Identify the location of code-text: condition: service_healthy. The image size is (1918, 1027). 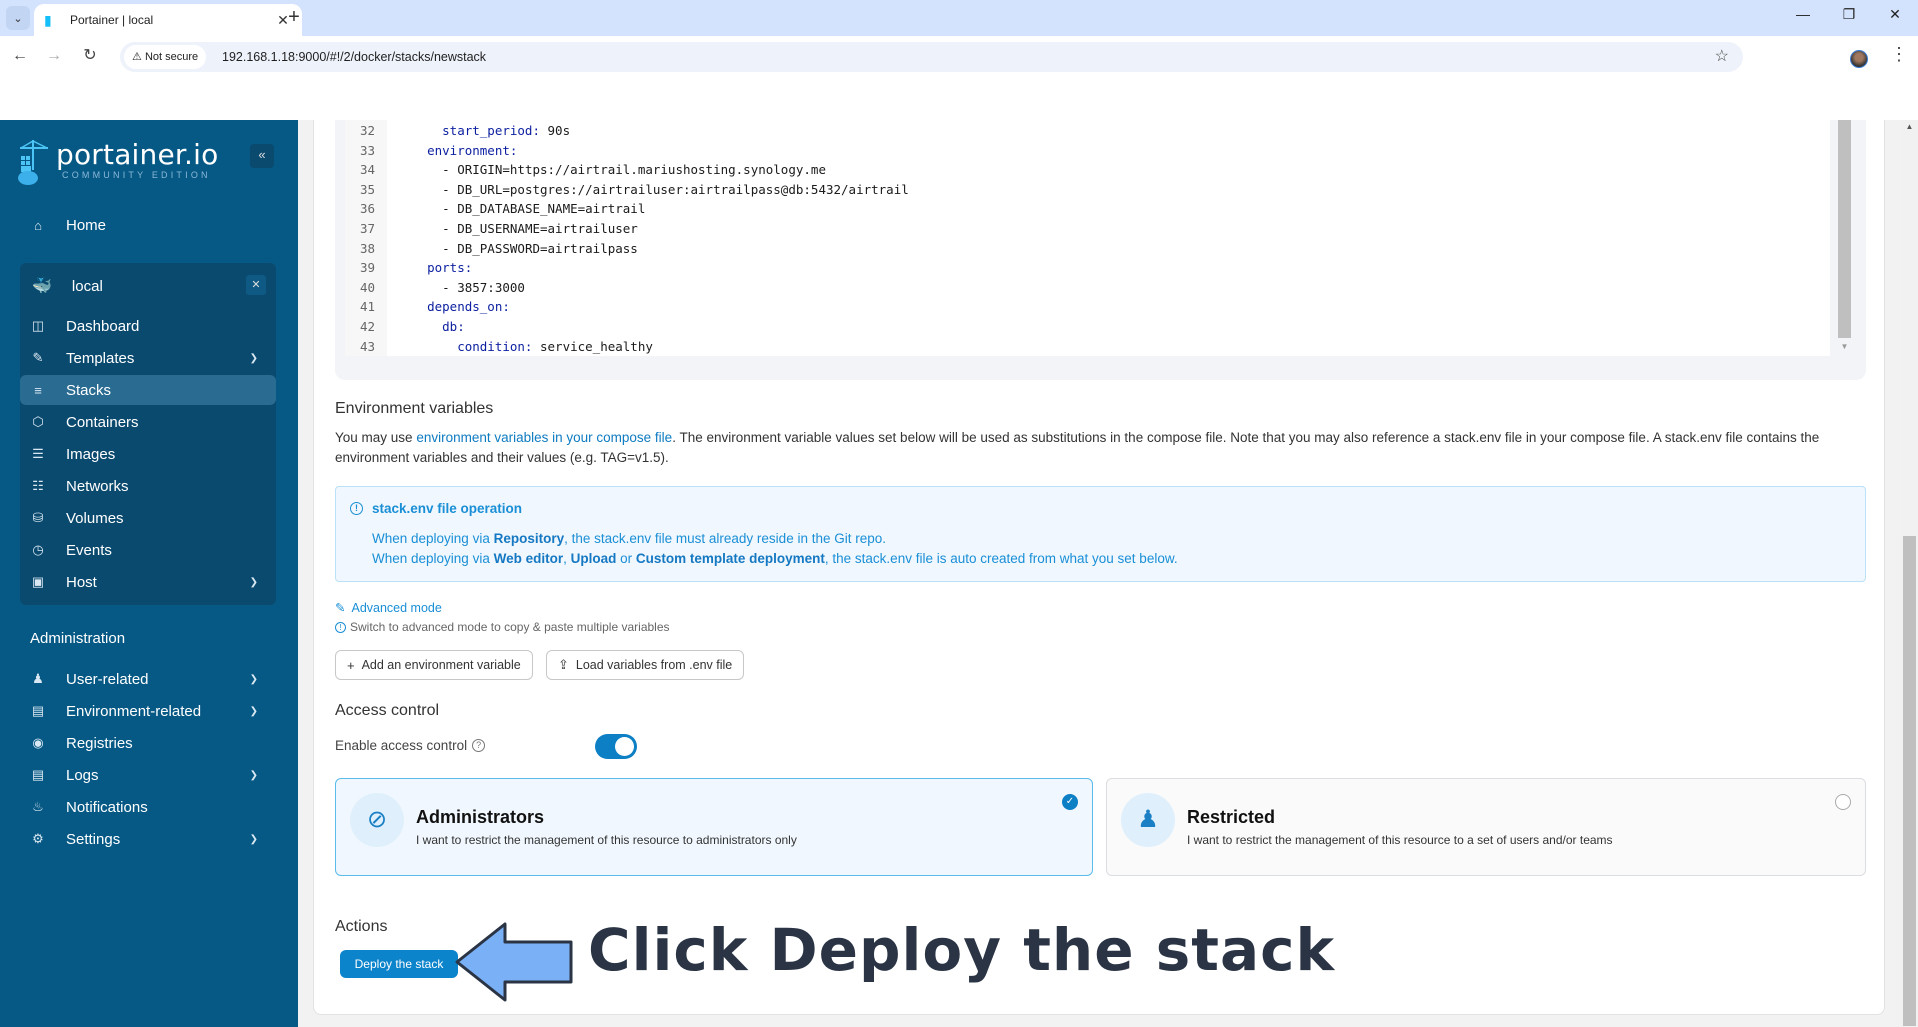
(525, 346).